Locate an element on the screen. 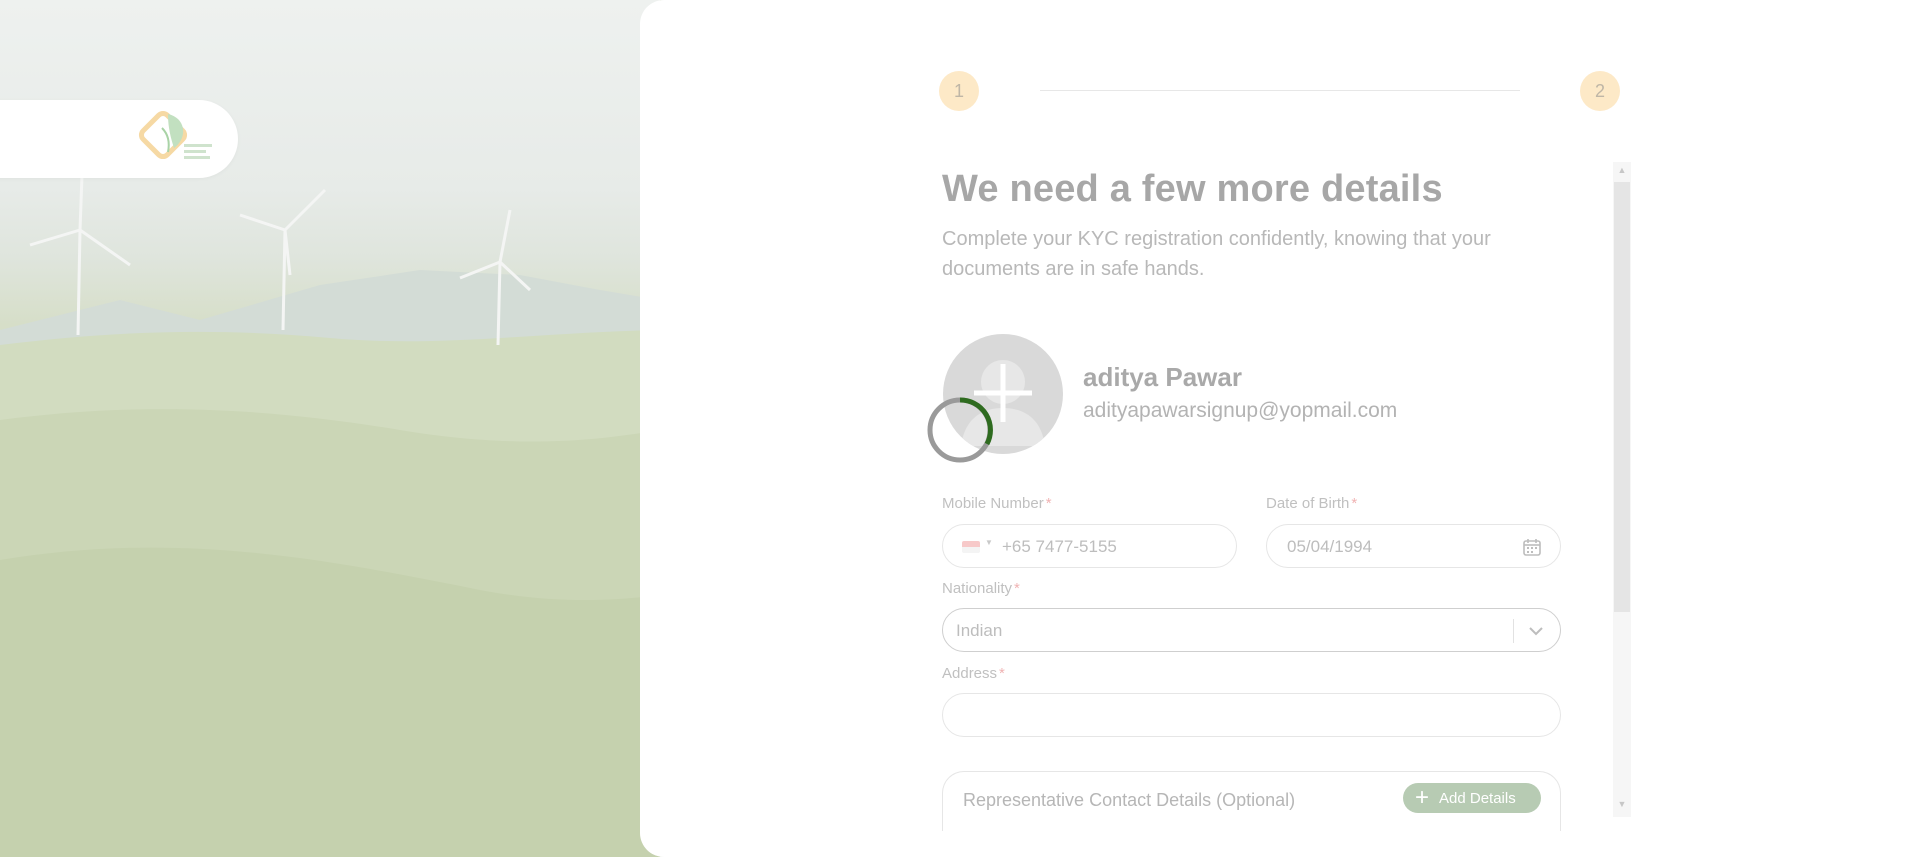  add-details-label: Add Details is located at coordinates (1477, 798).